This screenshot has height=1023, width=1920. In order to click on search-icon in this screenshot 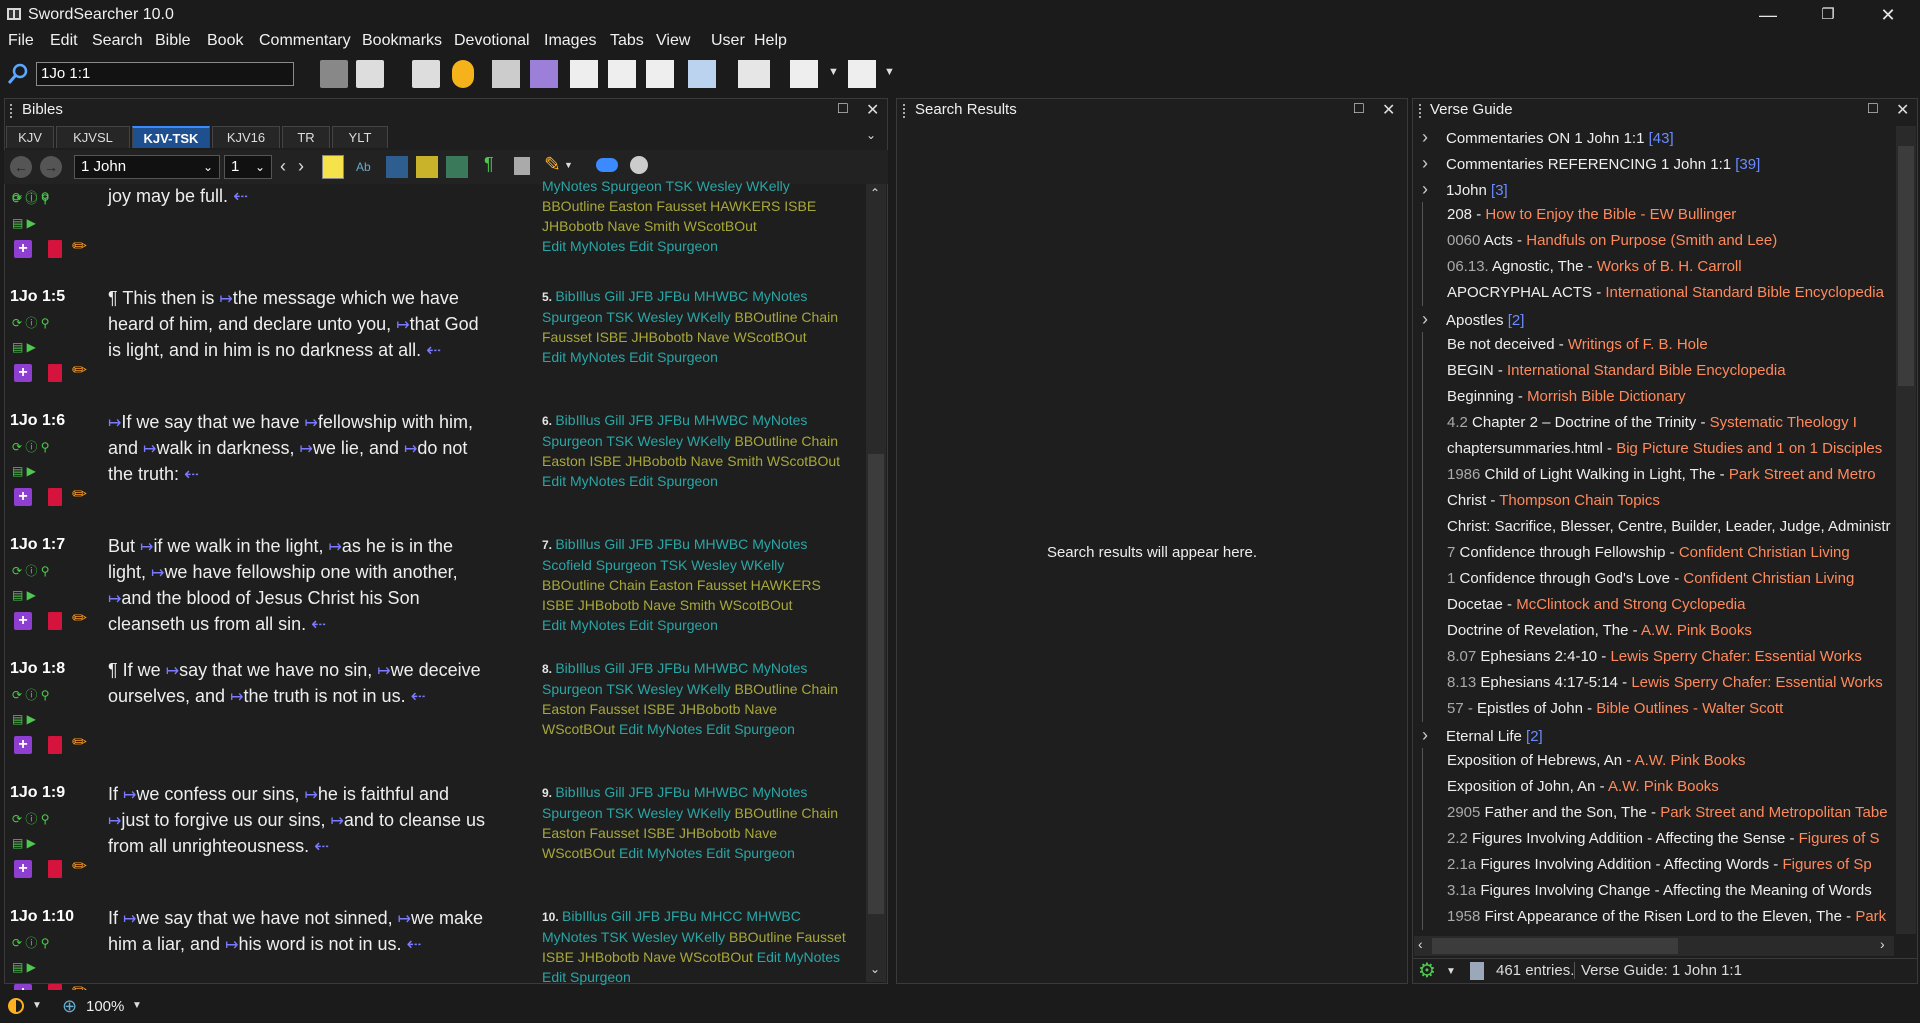, I will do `click(18, 74)`.